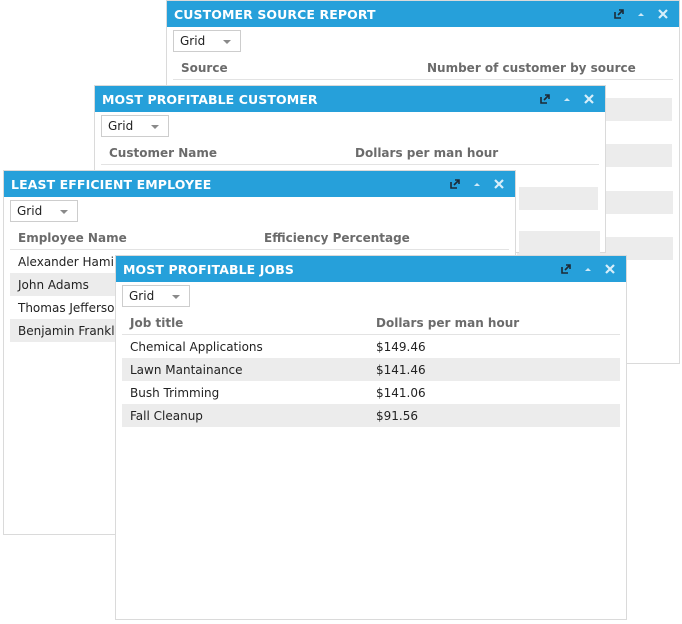 This screenshot has width=682, height=624. I want to click on job-title: Fall Cleanup, so click(166, 415).